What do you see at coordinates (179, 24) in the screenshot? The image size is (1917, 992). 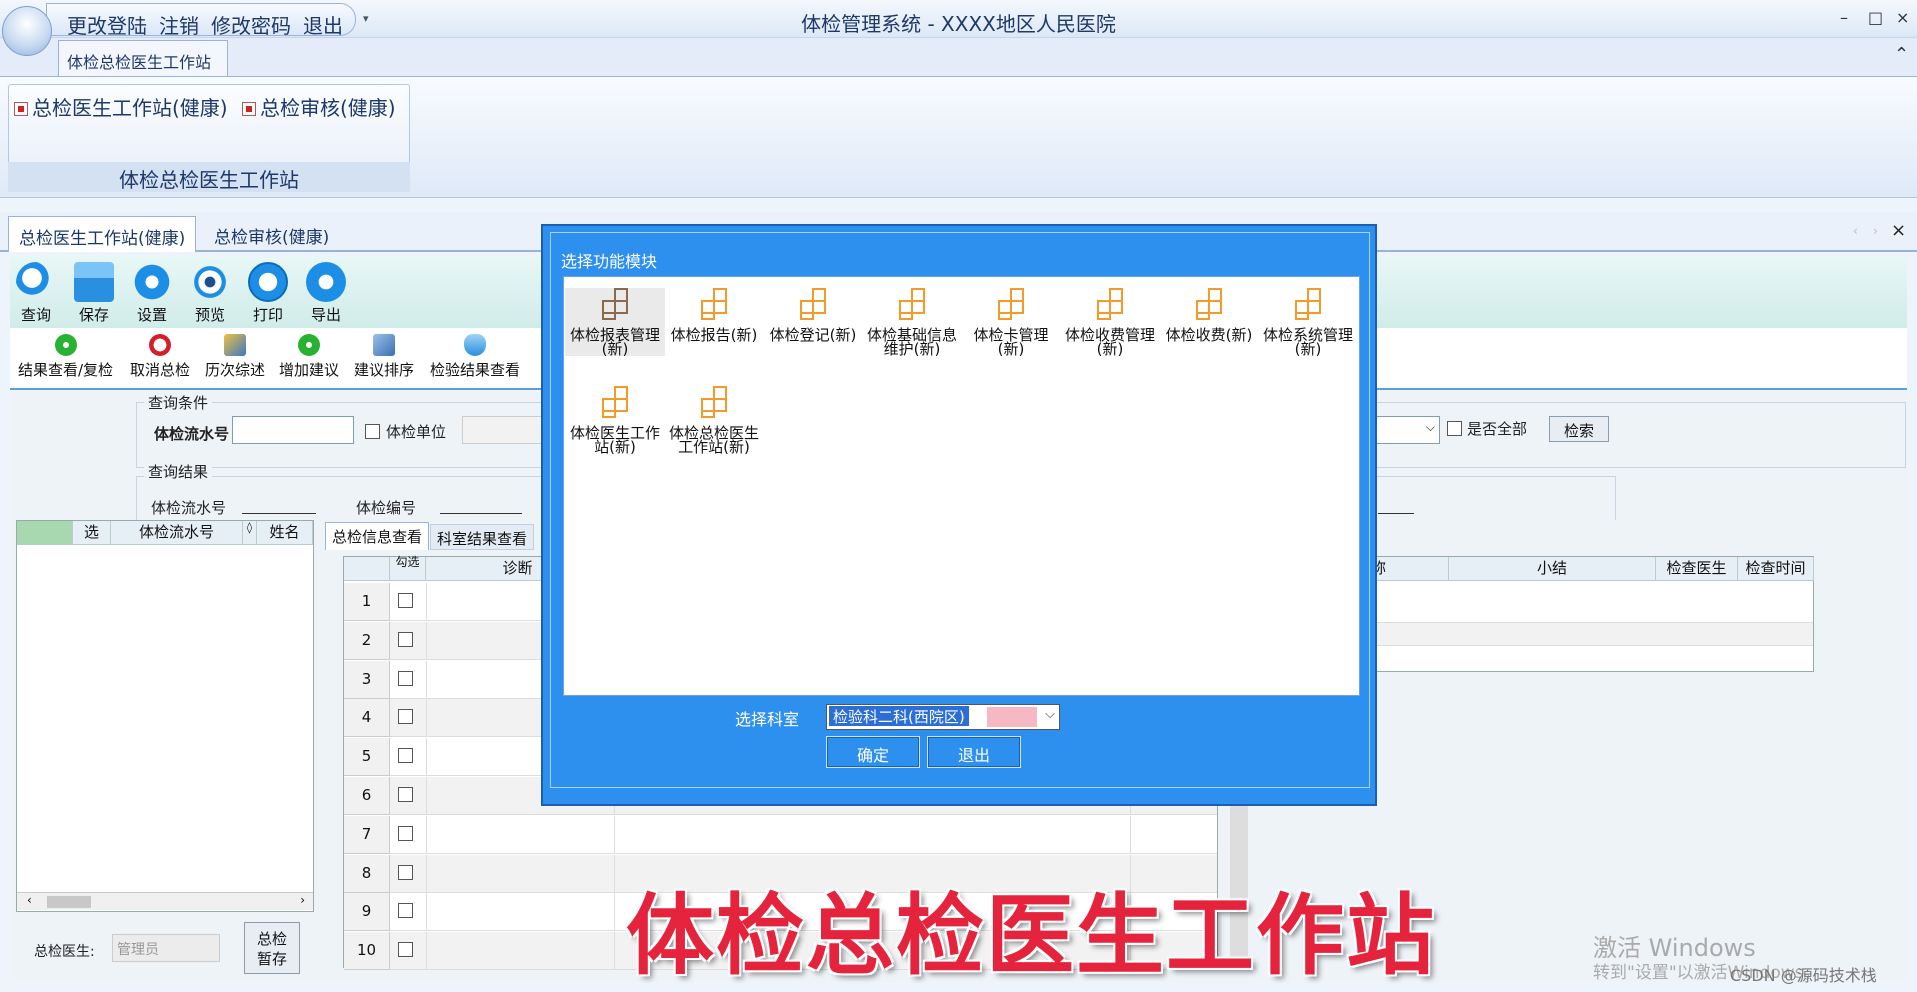 I see `menu-logout: 注销` at bounding box center [179, 24].